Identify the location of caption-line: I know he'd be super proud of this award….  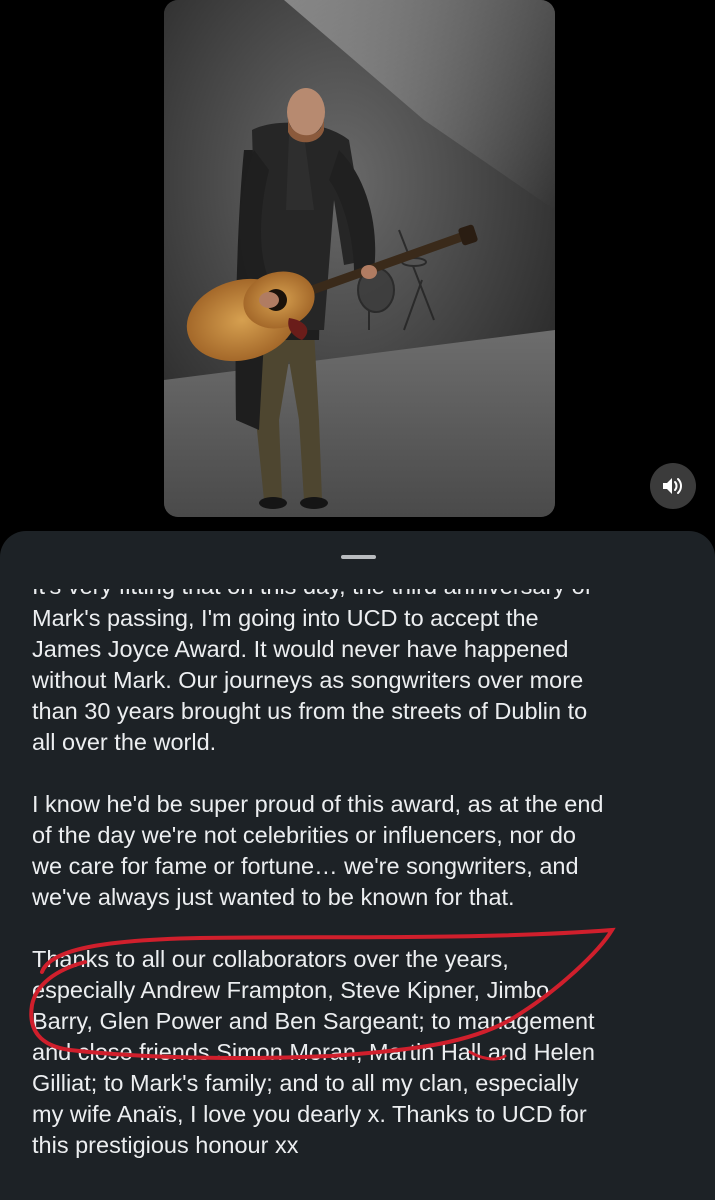
(318, 804).